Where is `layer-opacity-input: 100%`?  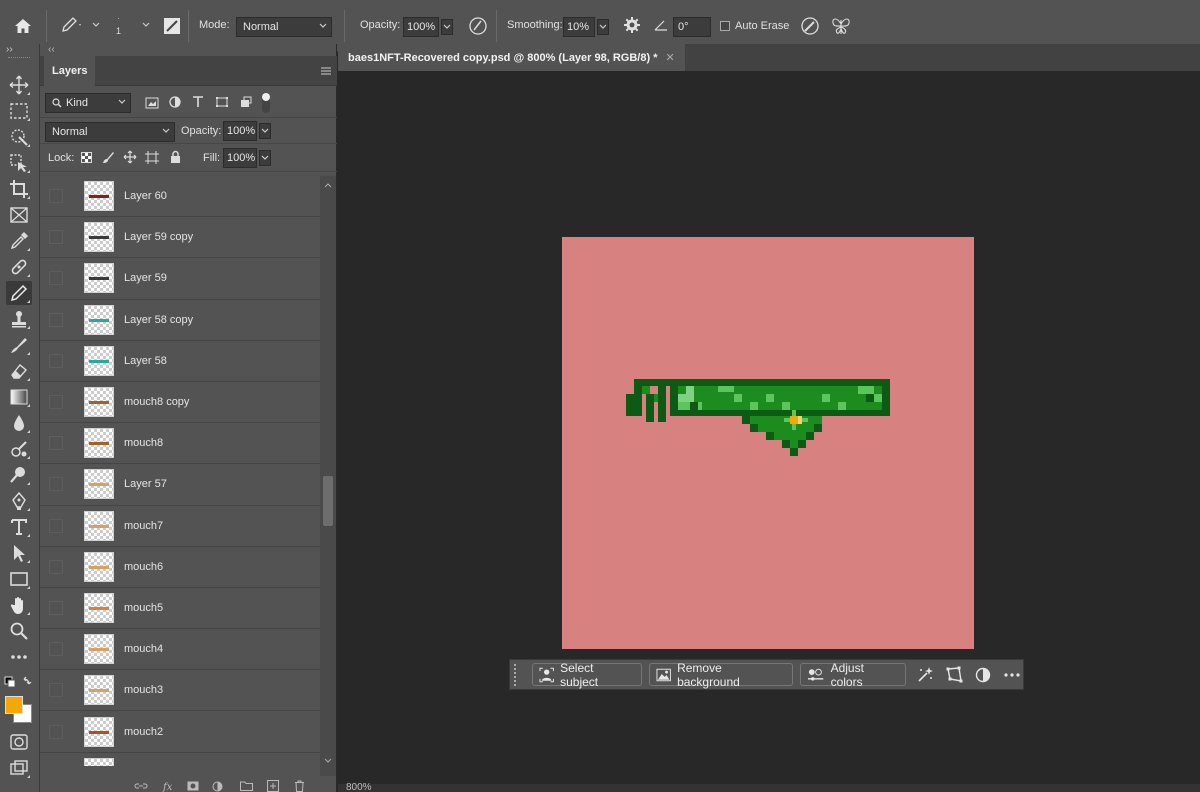
layer-opacity-input: 100% is located at coordinates (240, 131).